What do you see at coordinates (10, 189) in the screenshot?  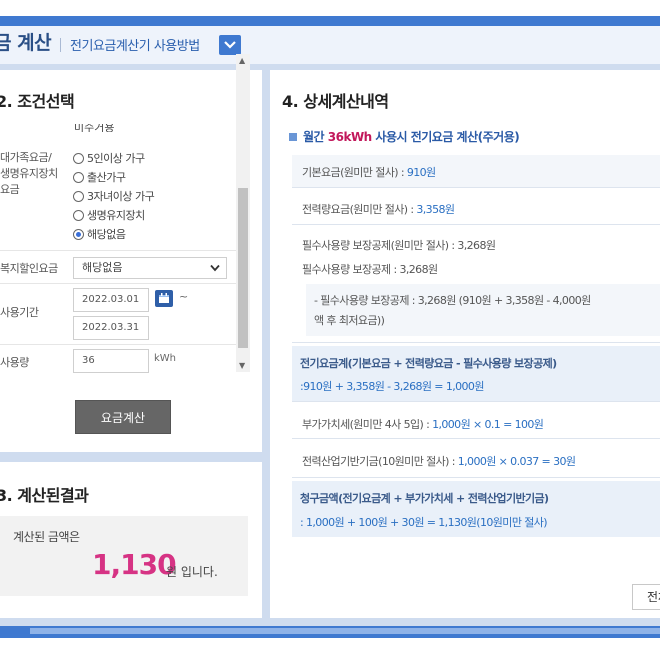 I see `family-label-line3: 요금` at bounding box center [10, 189].